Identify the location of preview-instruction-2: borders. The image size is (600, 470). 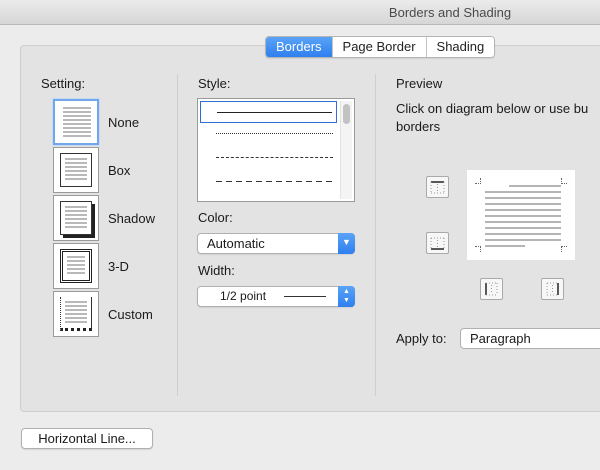
(418, 126).